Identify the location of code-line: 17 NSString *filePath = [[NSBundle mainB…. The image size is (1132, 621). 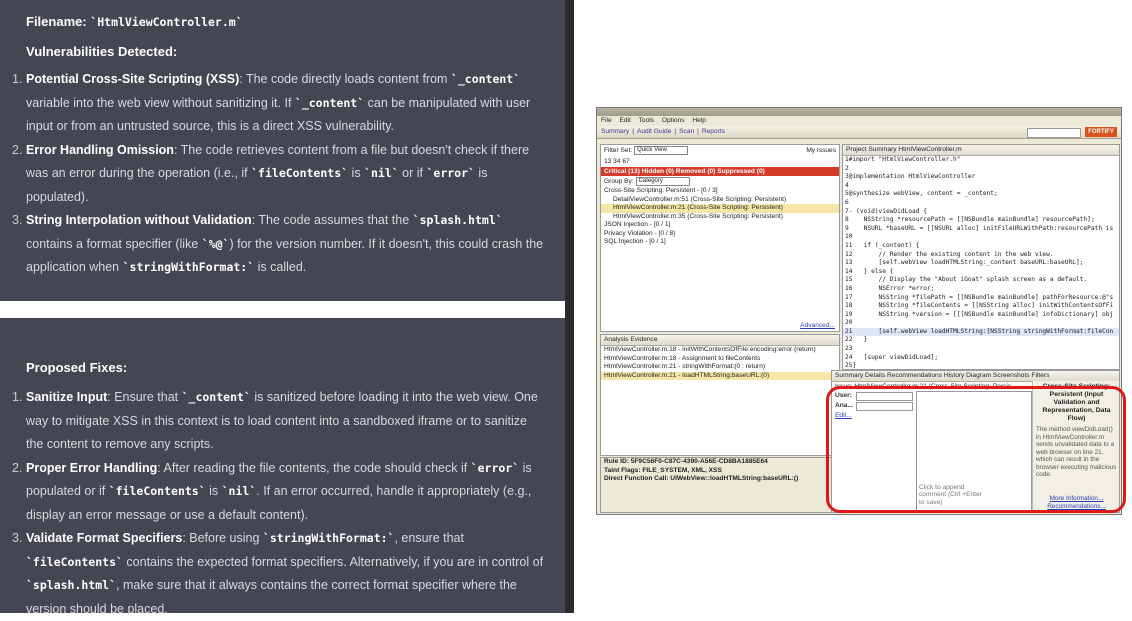
(979, 297).